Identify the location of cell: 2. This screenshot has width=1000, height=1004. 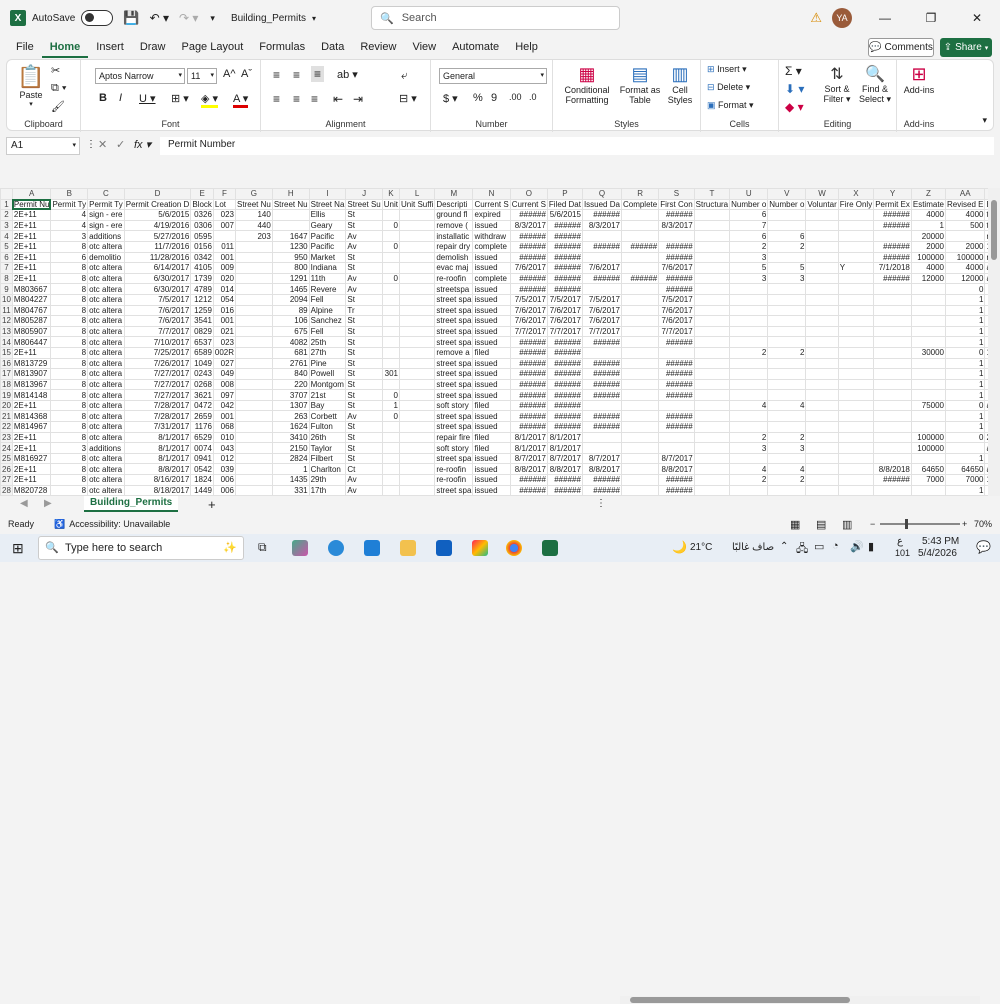
(749, 246).